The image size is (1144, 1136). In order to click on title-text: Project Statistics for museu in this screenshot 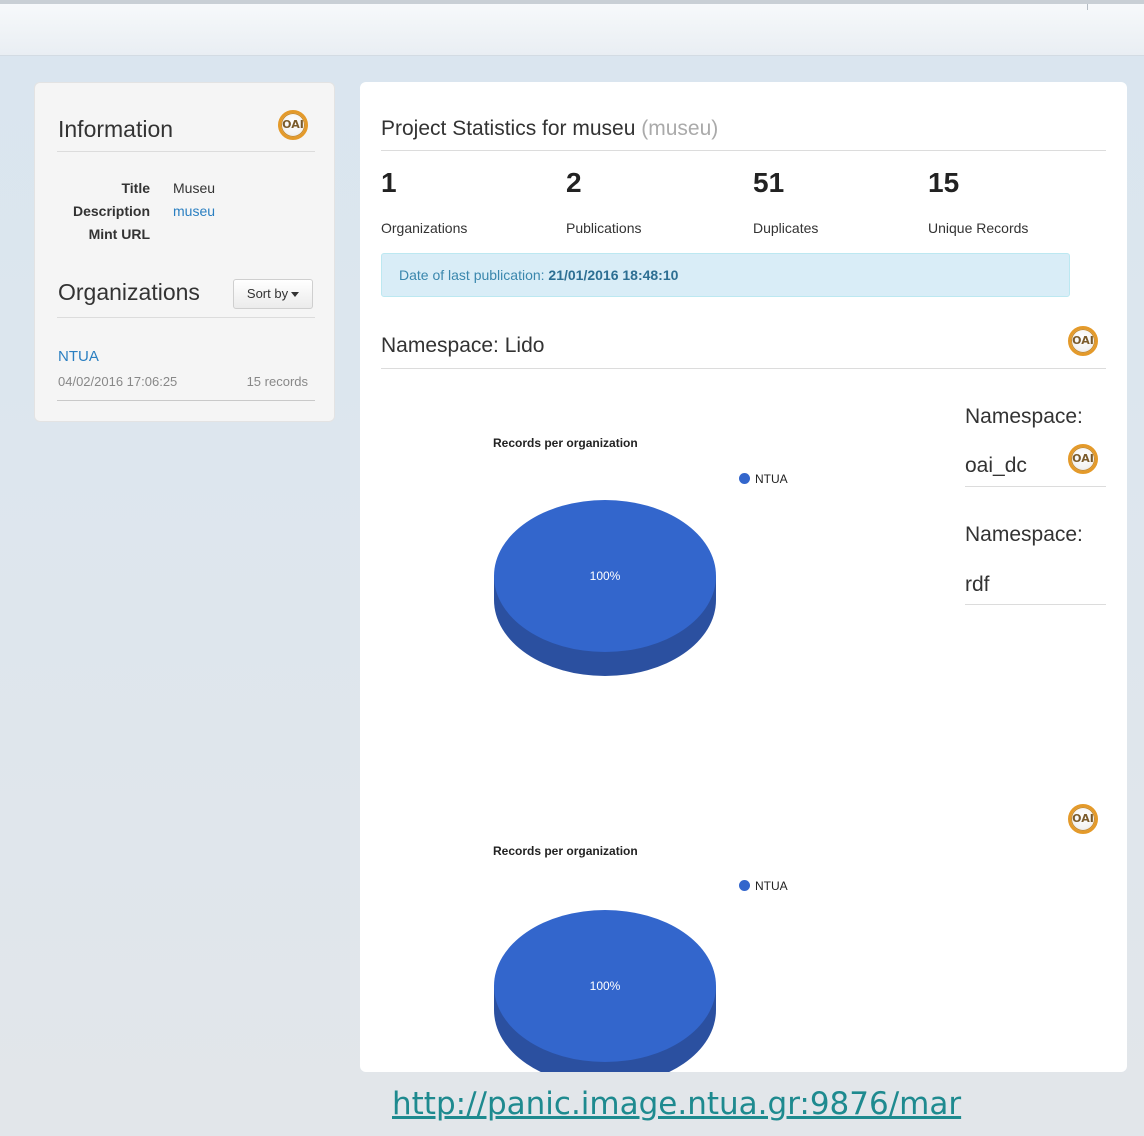, I will do `click(508, 128)`.